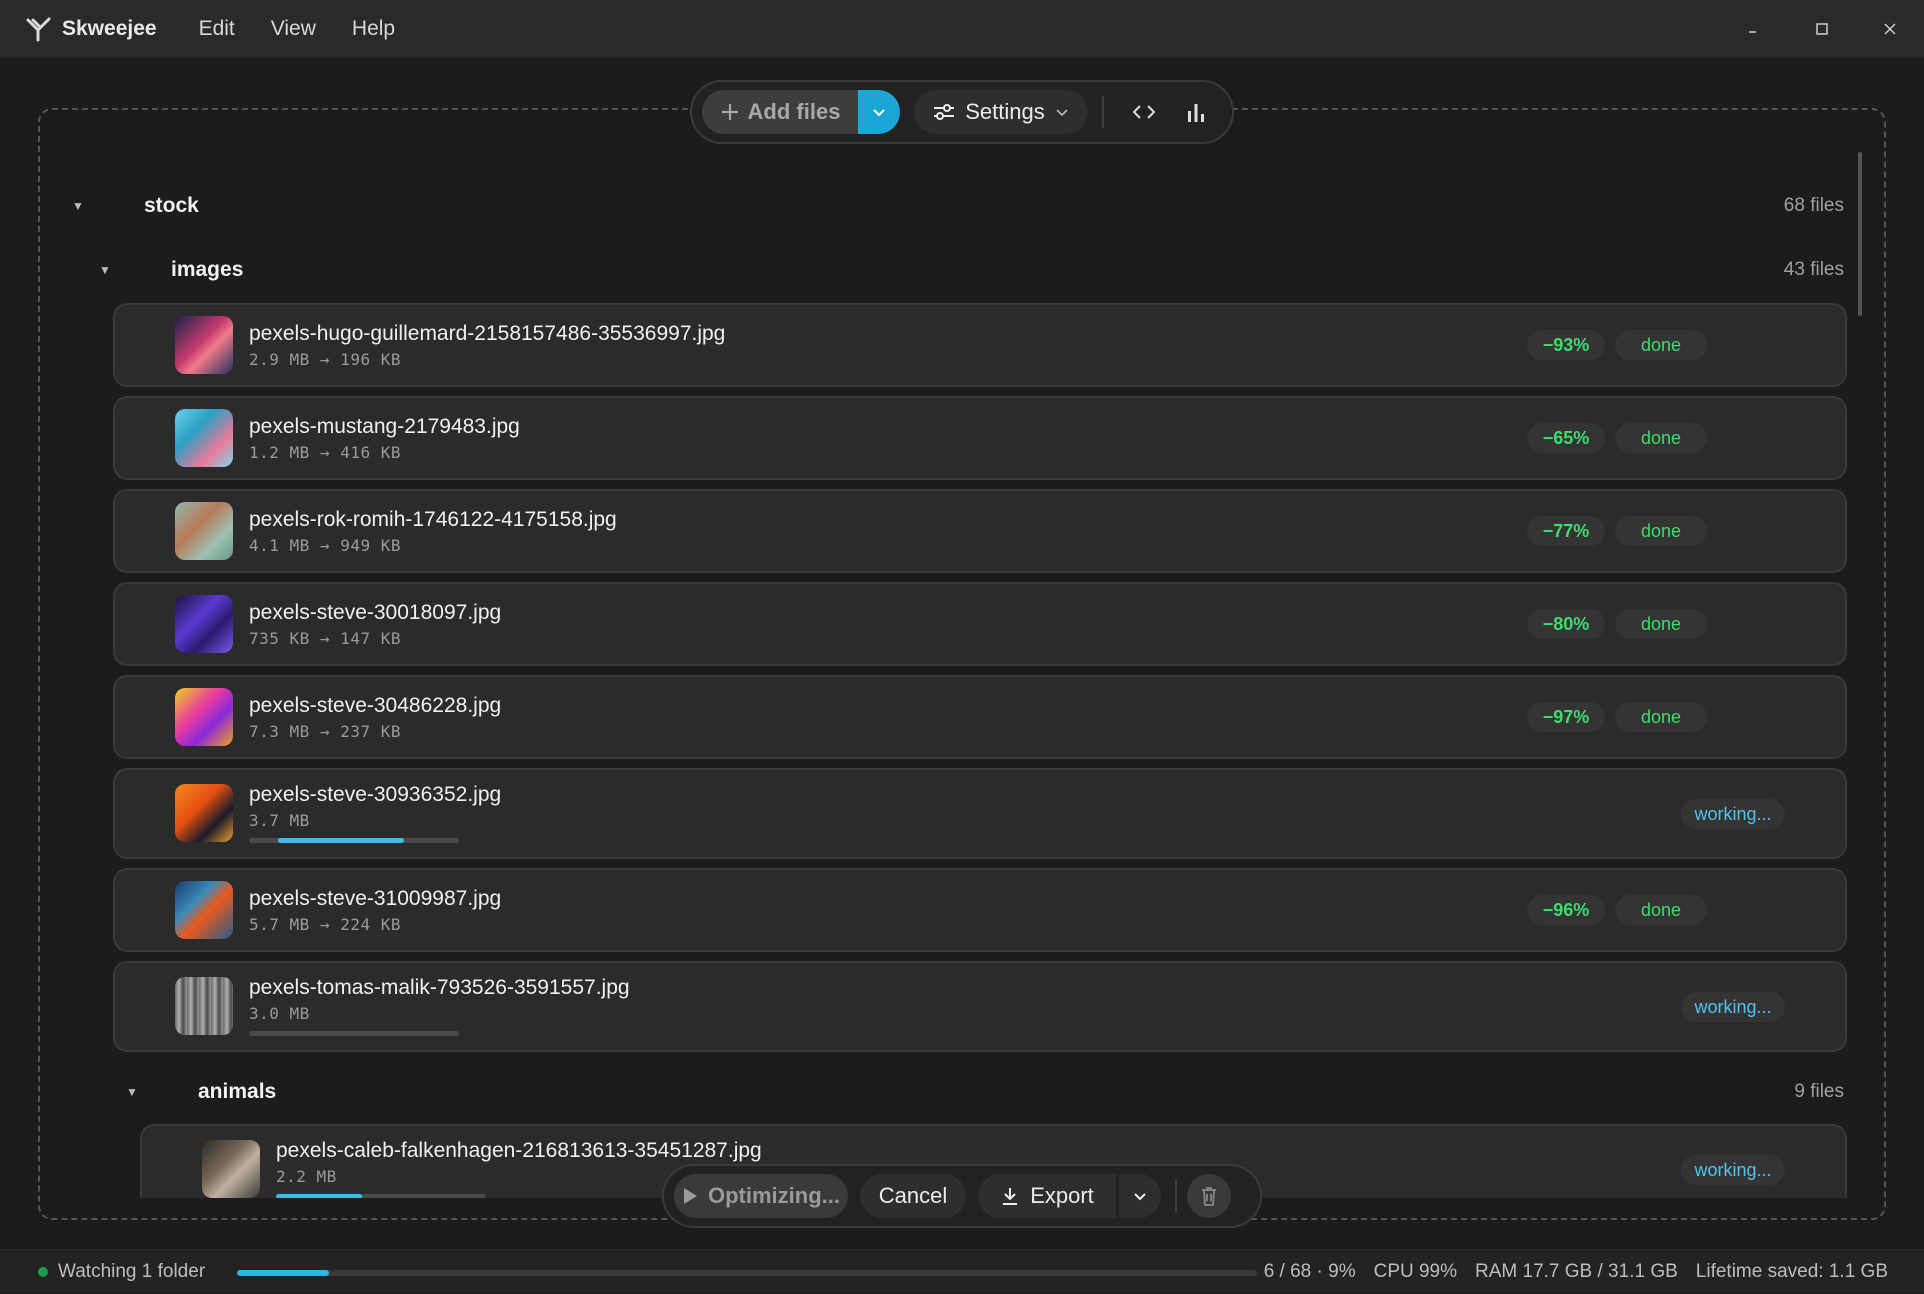 The width and height of the screenshot is (1924, 1294). I want to click on download-icon, so click(1010, 1196).